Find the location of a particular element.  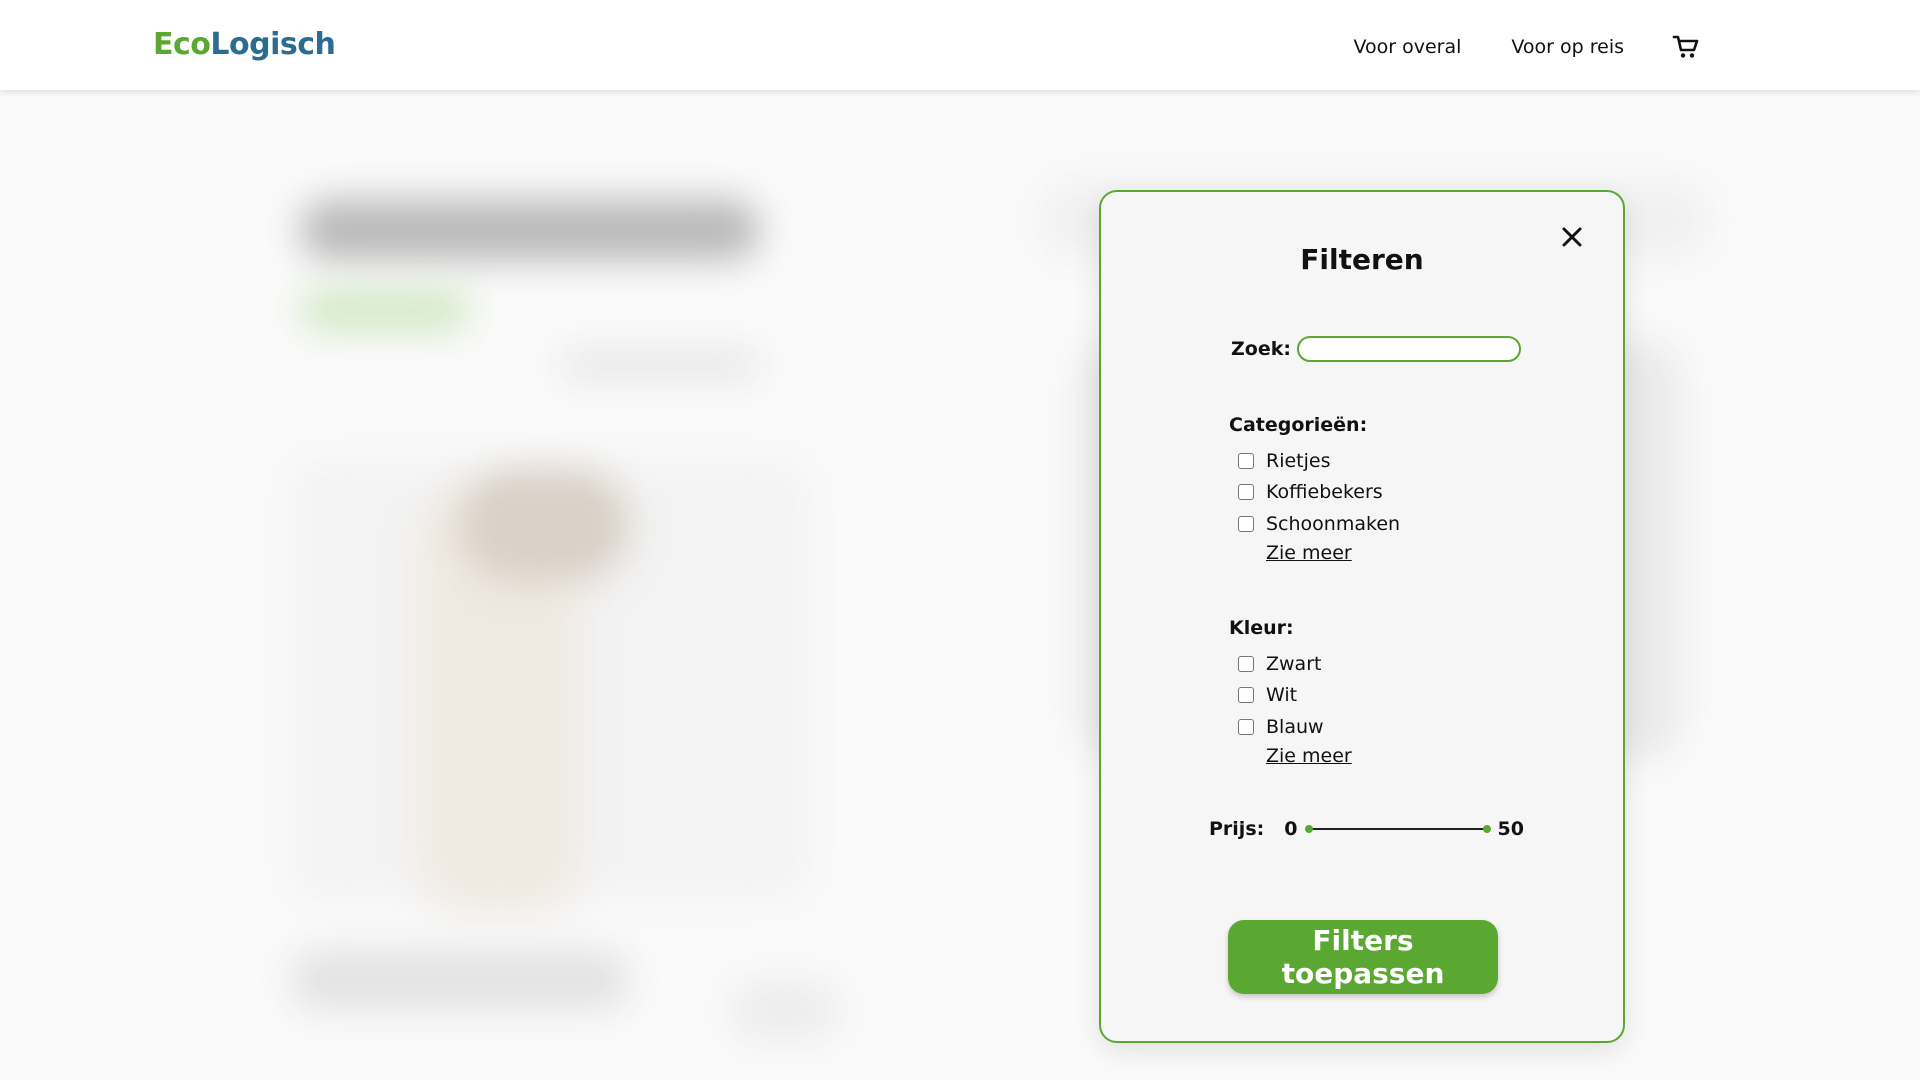

nav-link-voor-op-reis: Voor op reis is located at coordinates (1567, 47).